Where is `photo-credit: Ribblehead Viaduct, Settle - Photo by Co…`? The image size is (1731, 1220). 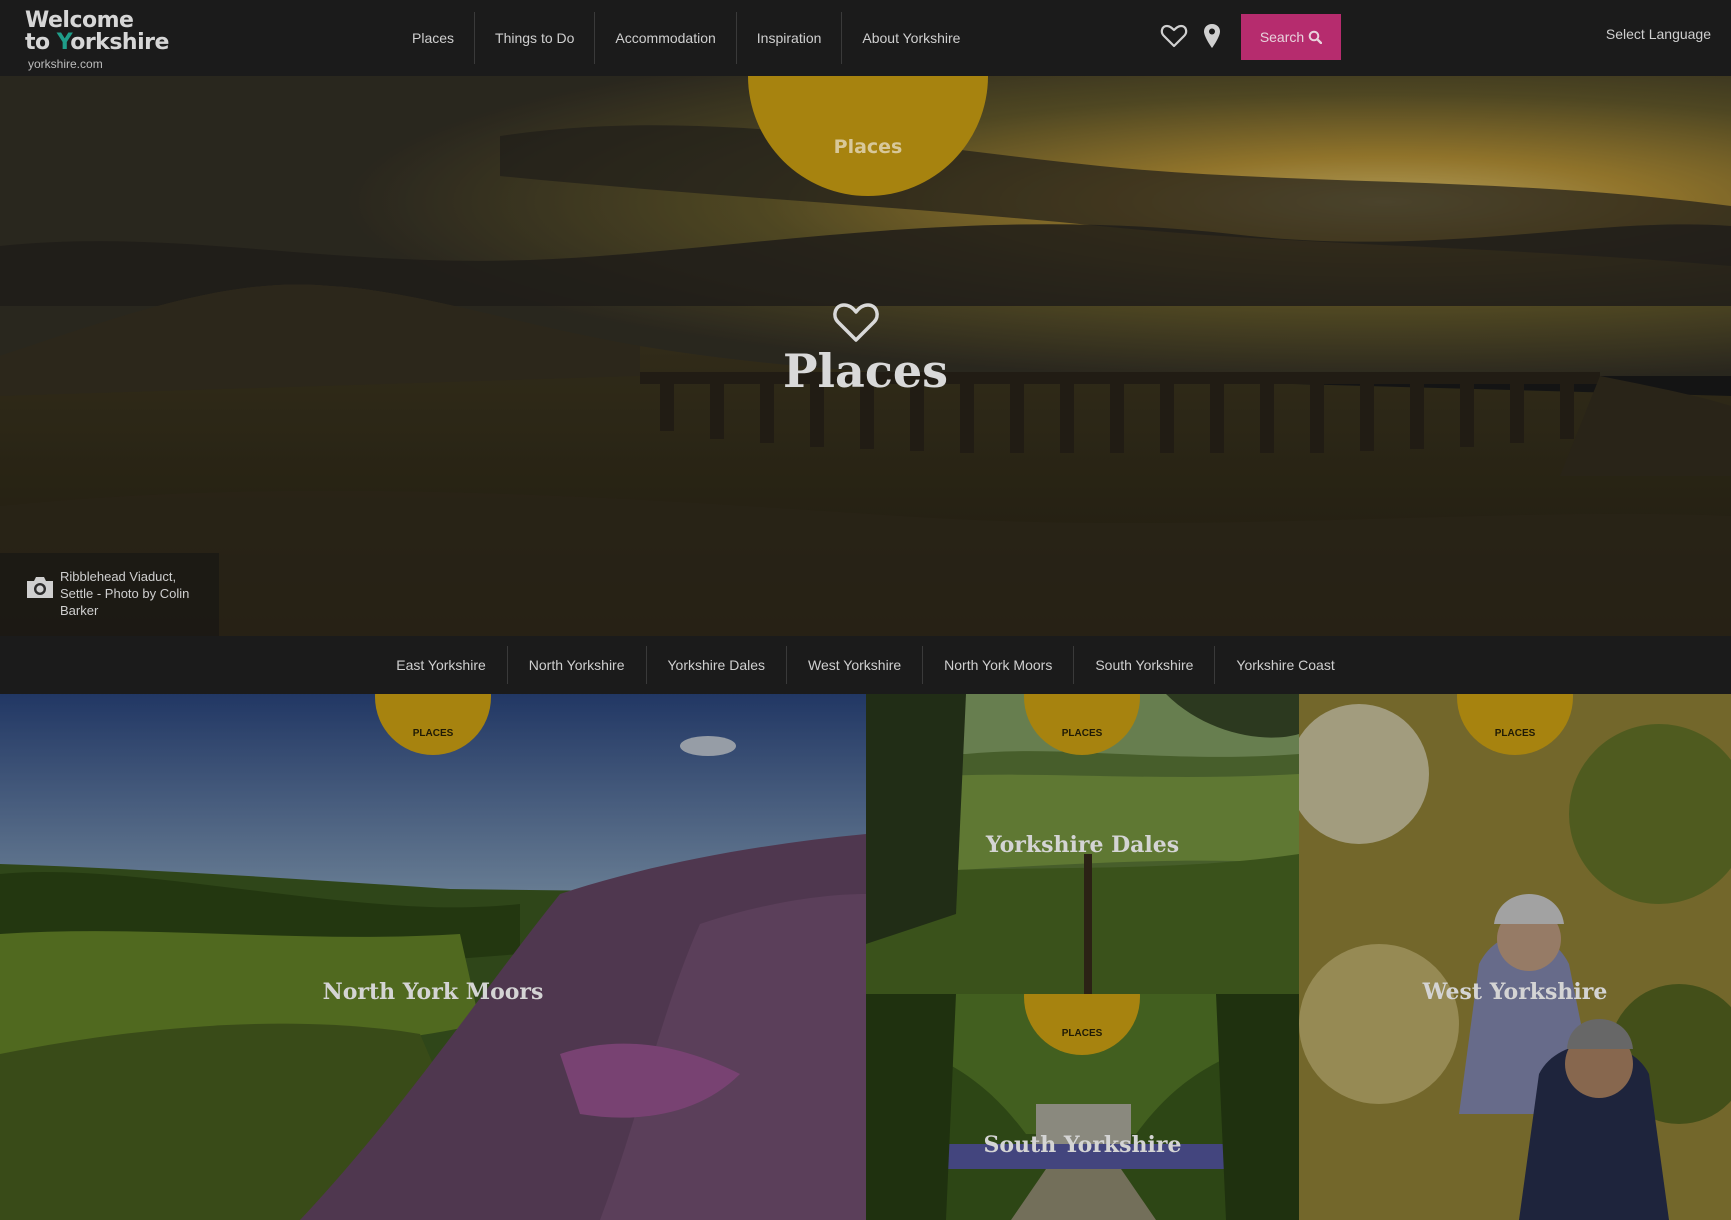
photo-credit: Ribblehead Viaduct, Settle - Photo by Co… is located at coordinates (109, 594).